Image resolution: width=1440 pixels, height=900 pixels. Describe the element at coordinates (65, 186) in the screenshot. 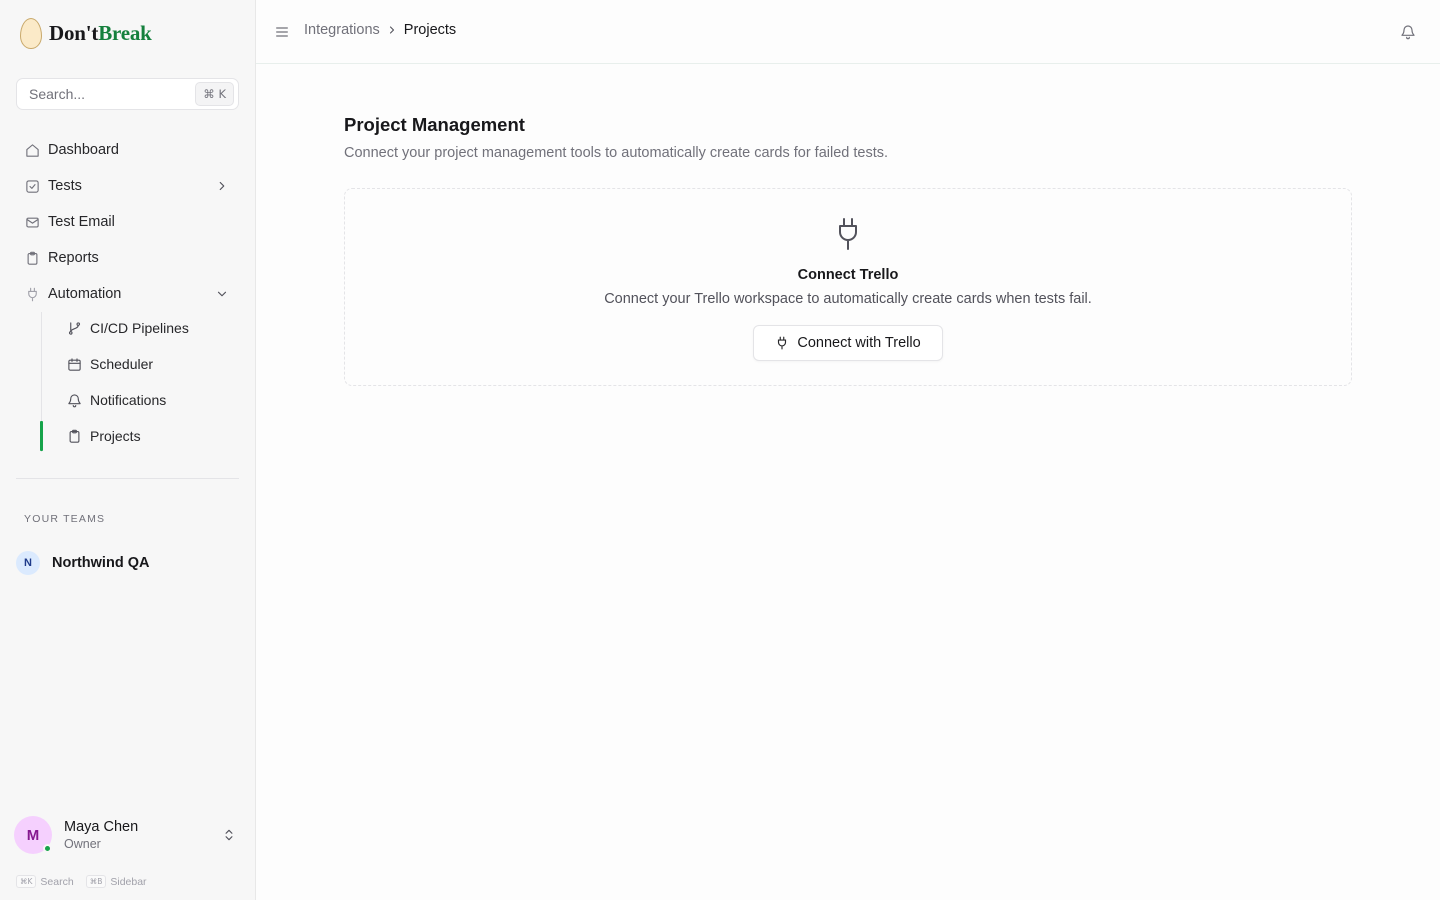

I see `sidebar-item-label: Tests` at that location.